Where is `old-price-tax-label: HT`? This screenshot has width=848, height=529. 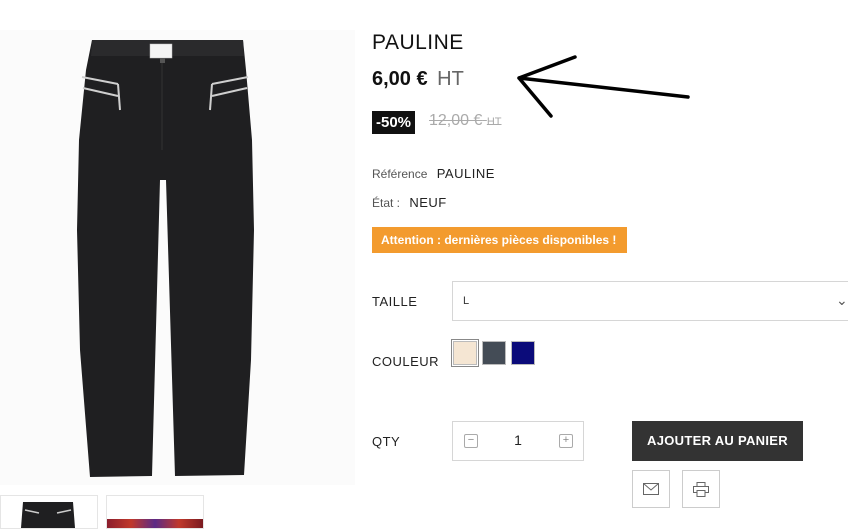
old-price-tax-label: HT is located at coordinates (494, 122).